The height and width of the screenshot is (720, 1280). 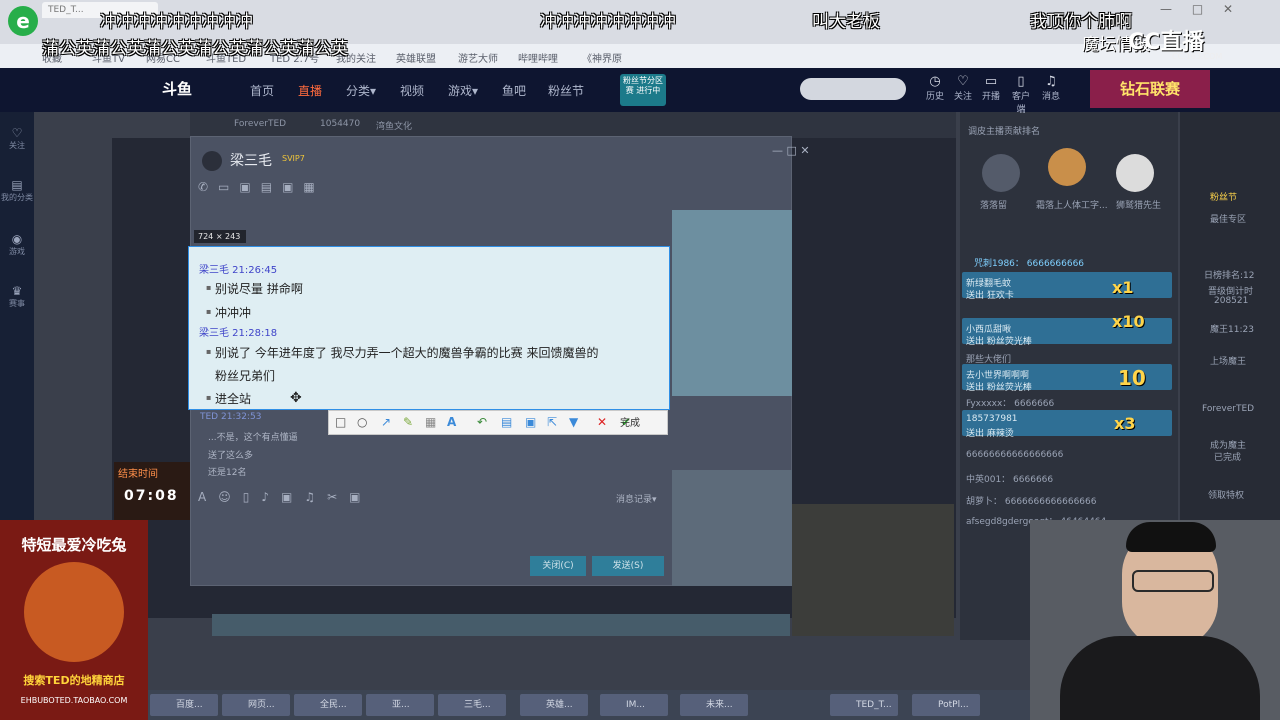 I want to click on chat-message: 送出 麻辣烫, so click(x=990, y=434).